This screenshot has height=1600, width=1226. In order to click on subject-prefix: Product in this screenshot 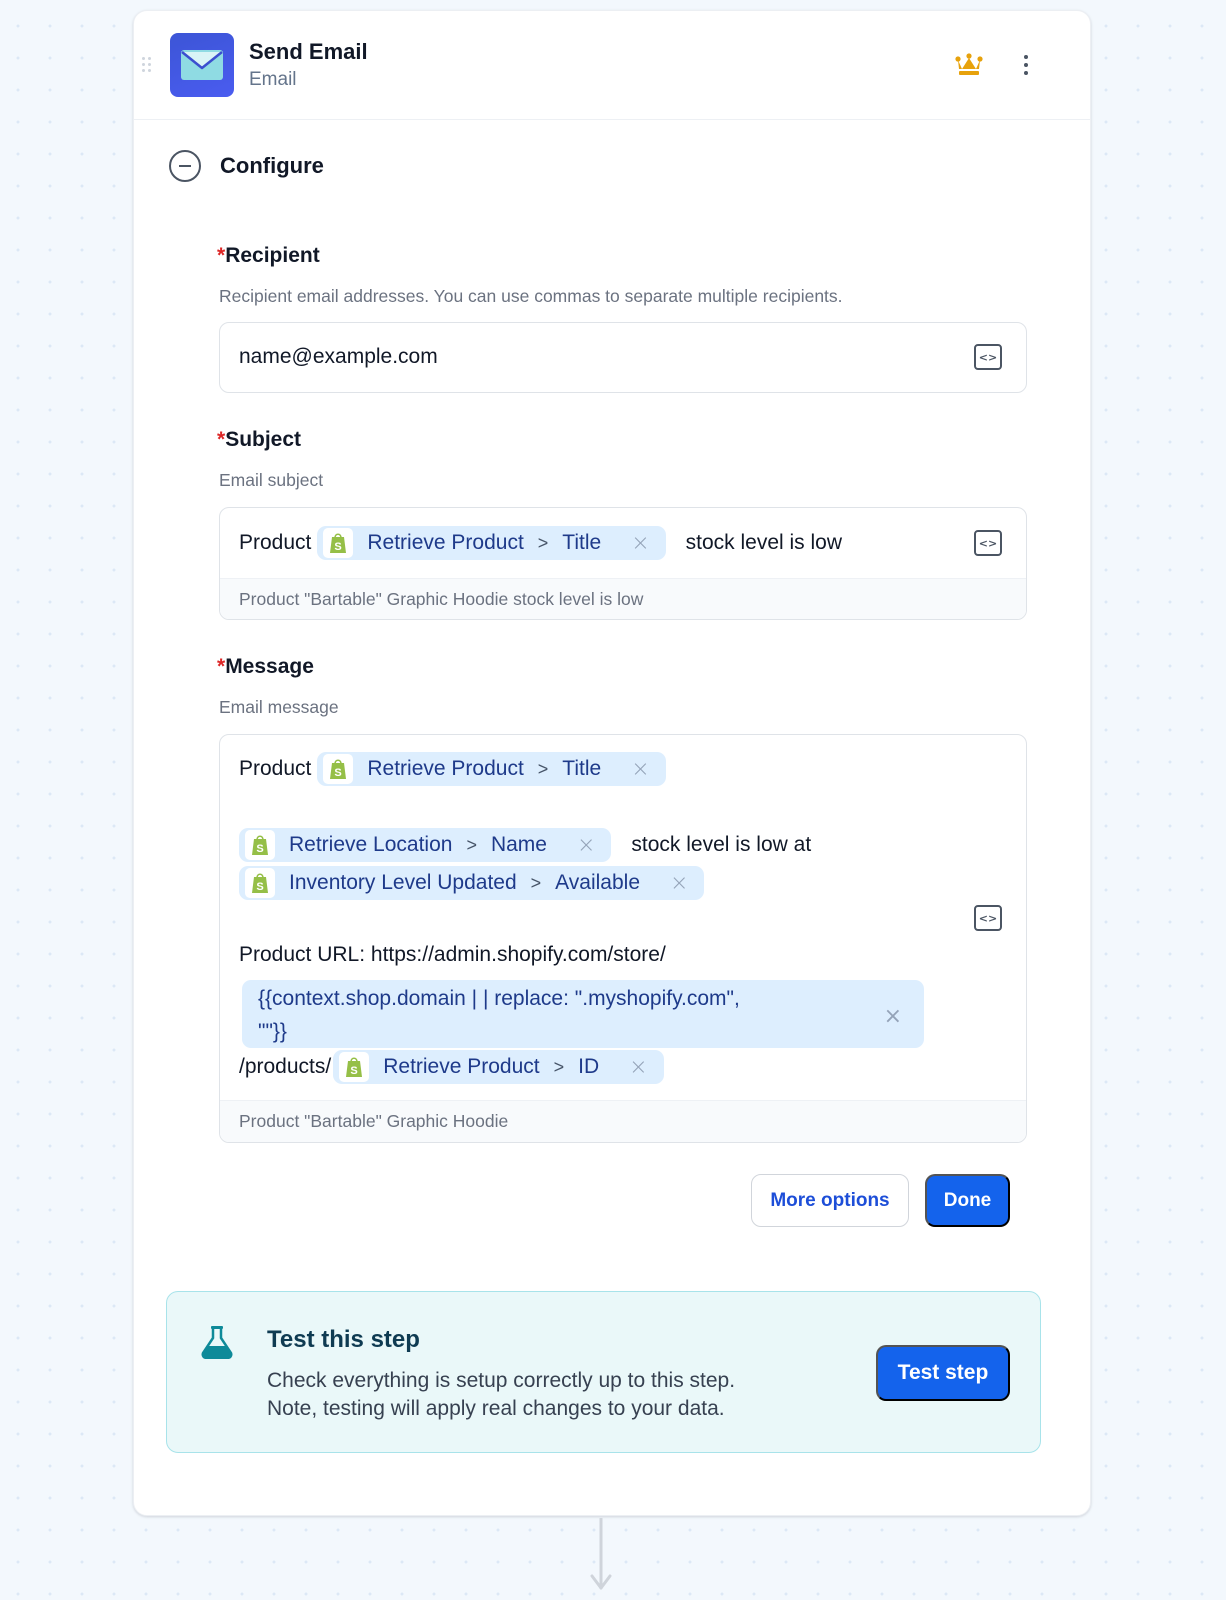, I will do `click(275, 542)`.